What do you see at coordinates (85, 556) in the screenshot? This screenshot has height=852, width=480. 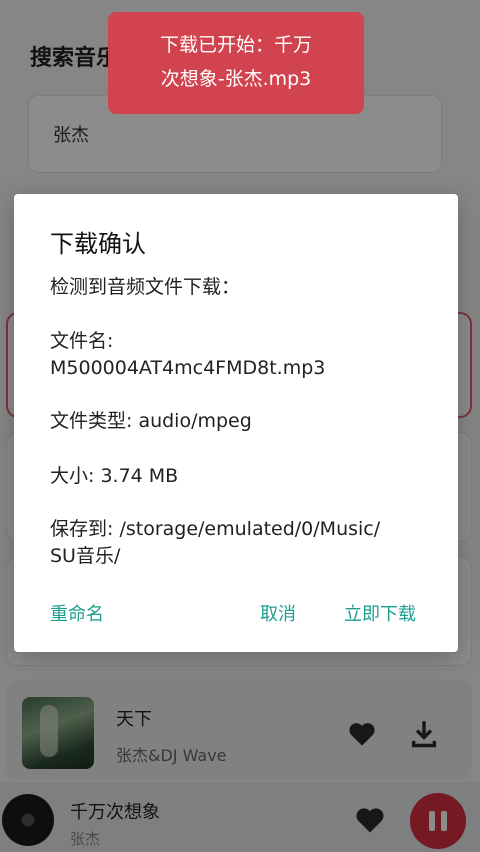 I see `save-path-line2: SU音乐/` at bounding box center [85, 556].